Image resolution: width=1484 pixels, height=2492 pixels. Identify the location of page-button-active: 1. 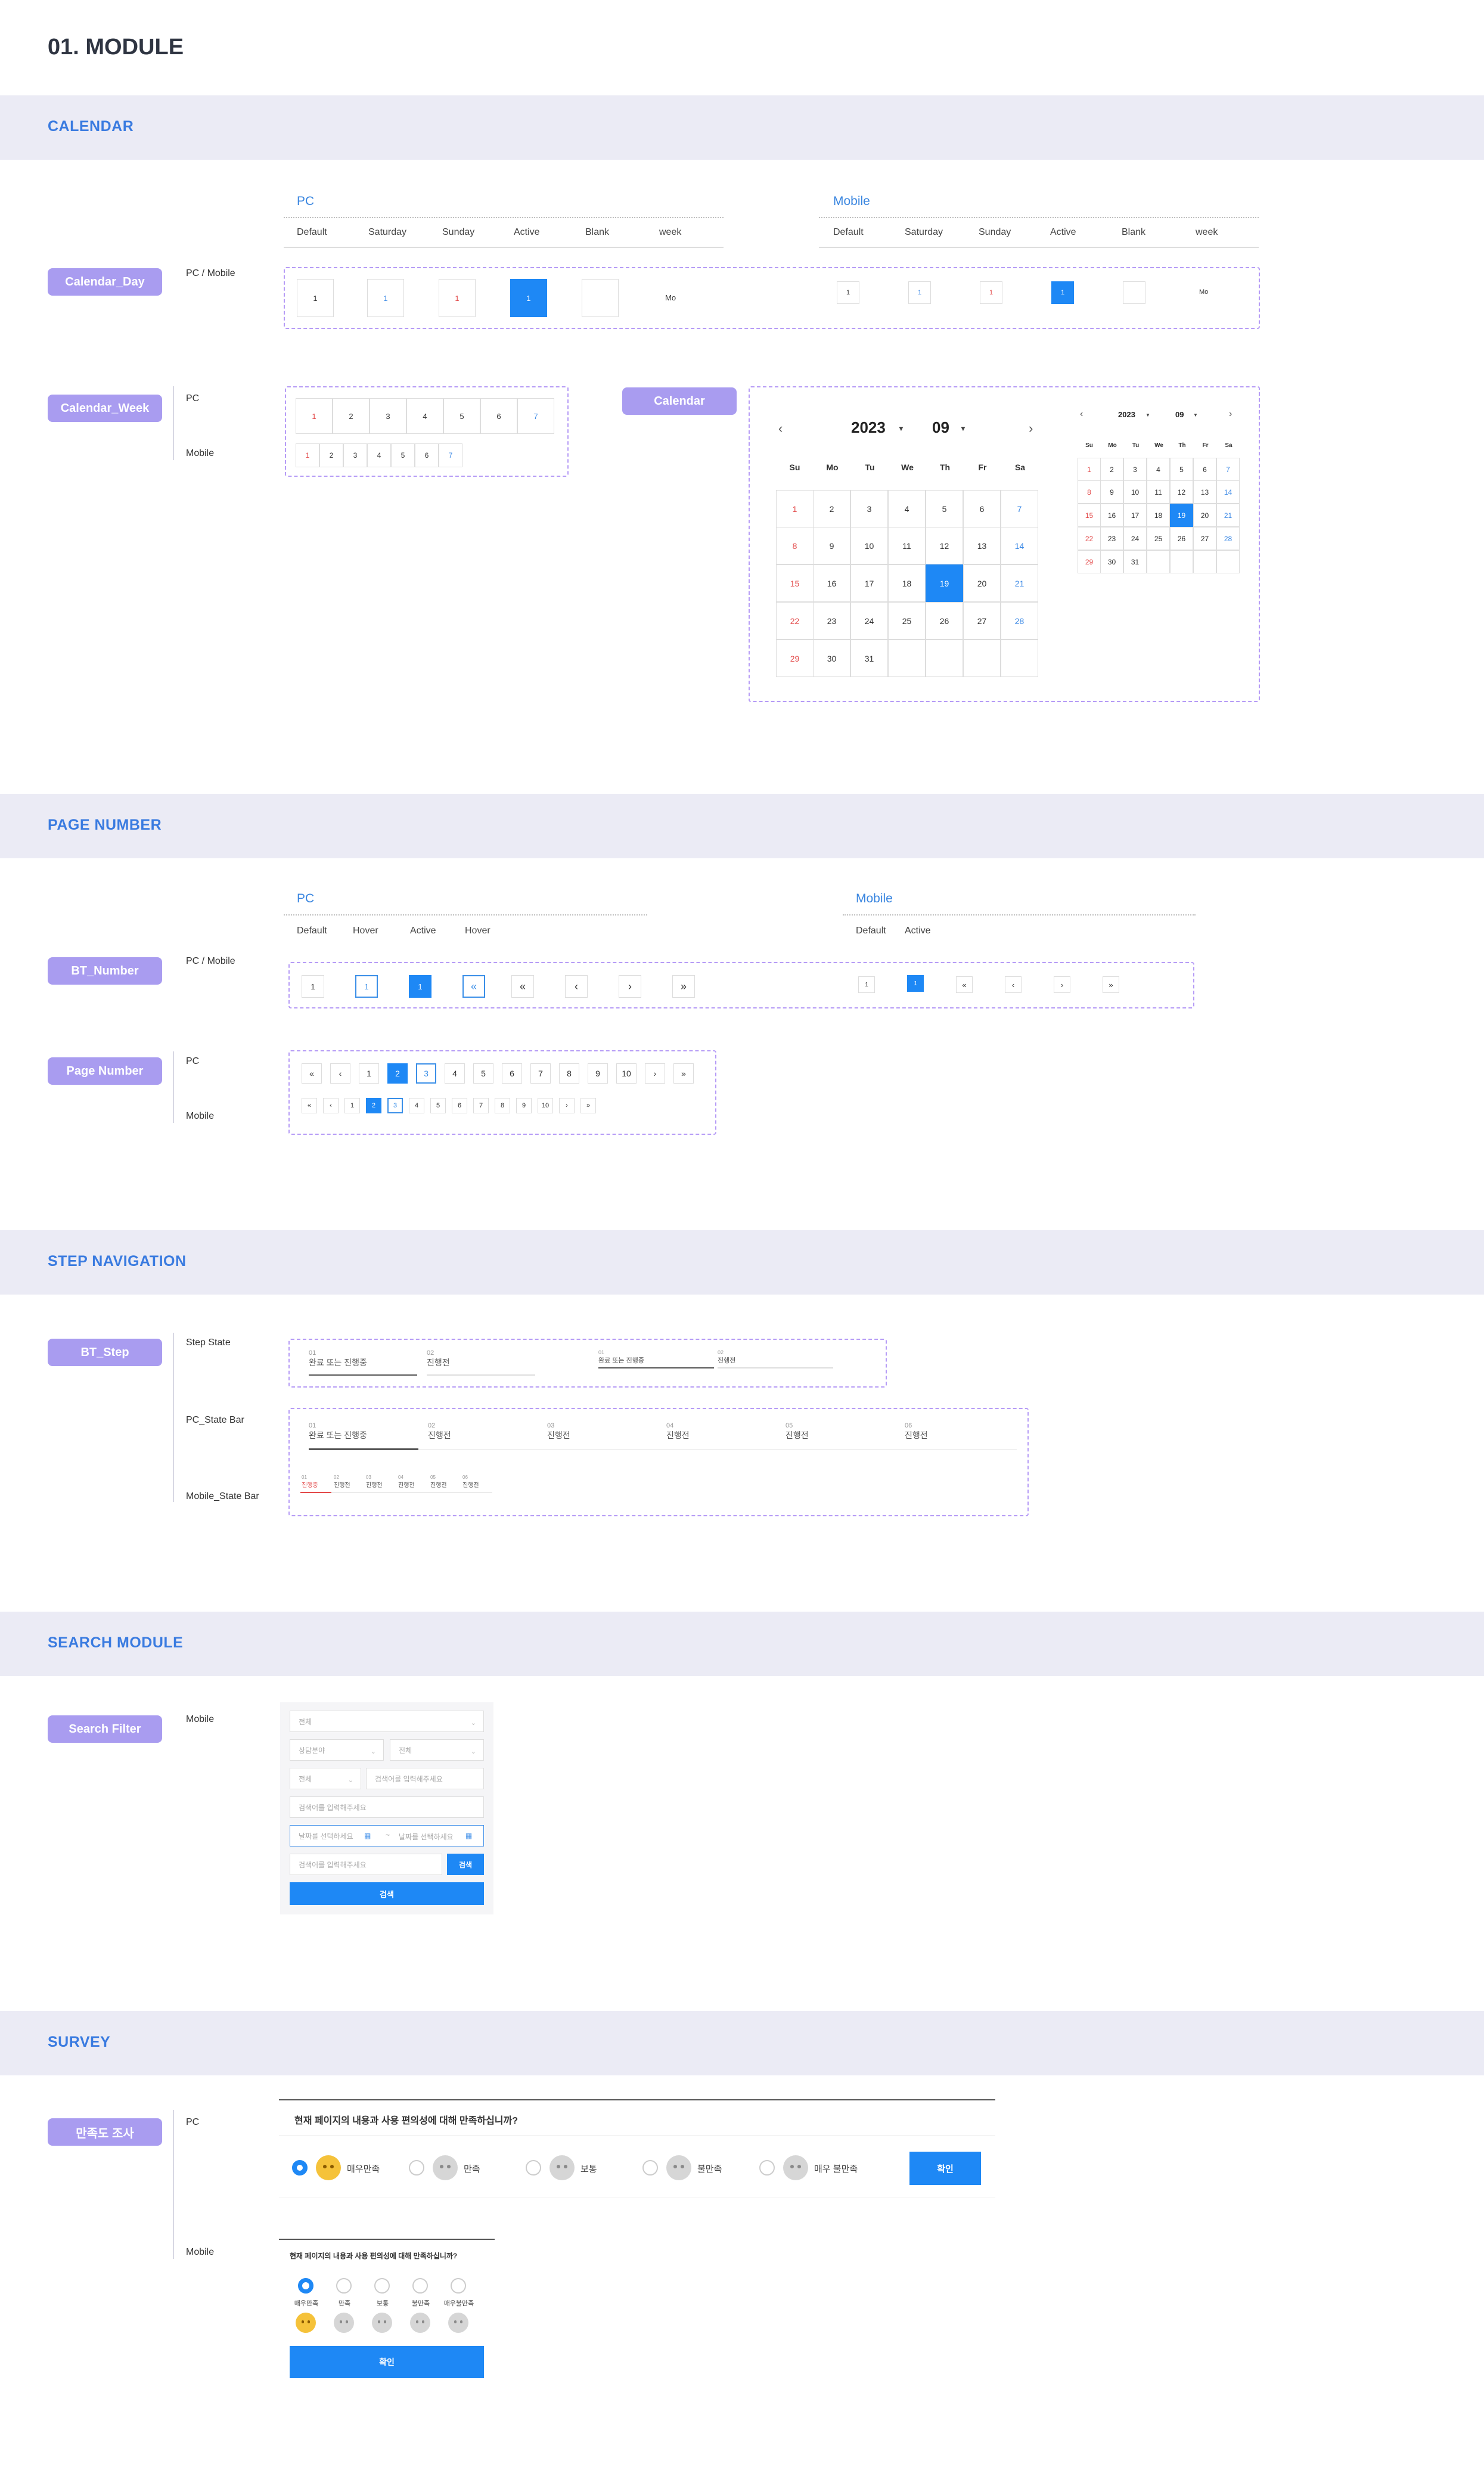
(420, 986).